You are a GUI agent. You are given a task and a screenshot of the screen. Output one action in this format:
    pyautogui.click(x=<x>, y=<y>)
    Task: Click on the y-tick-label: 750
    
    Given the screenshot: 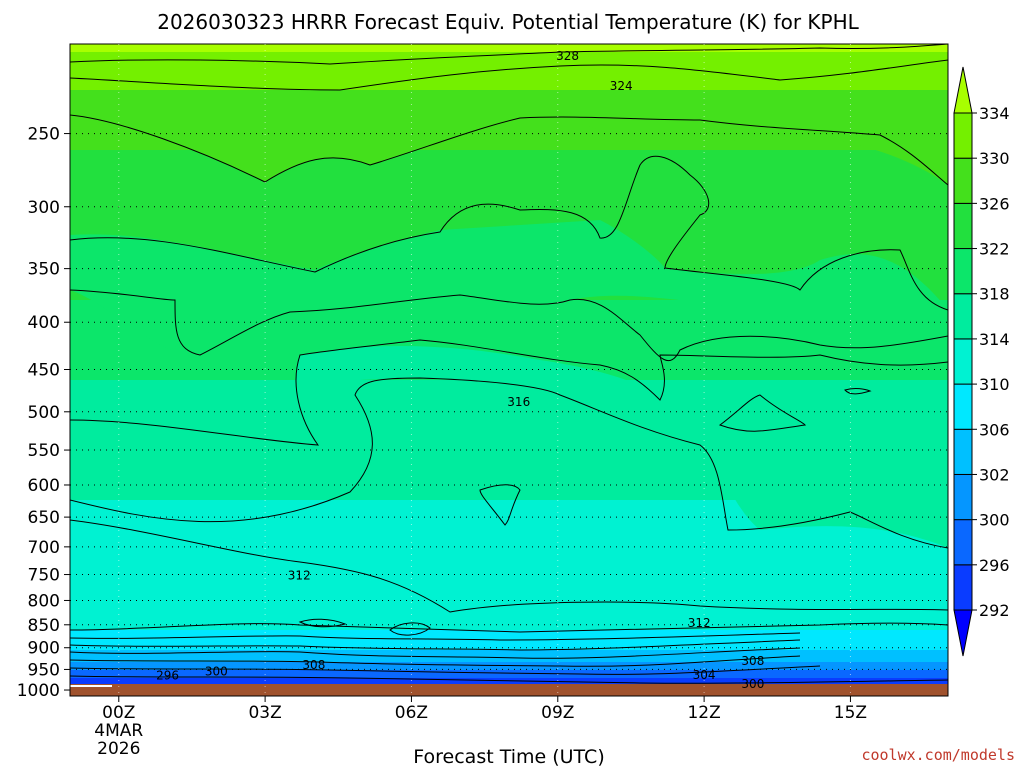 What is the action you would take?
    pyautogui.click(x=44, y=576)
    